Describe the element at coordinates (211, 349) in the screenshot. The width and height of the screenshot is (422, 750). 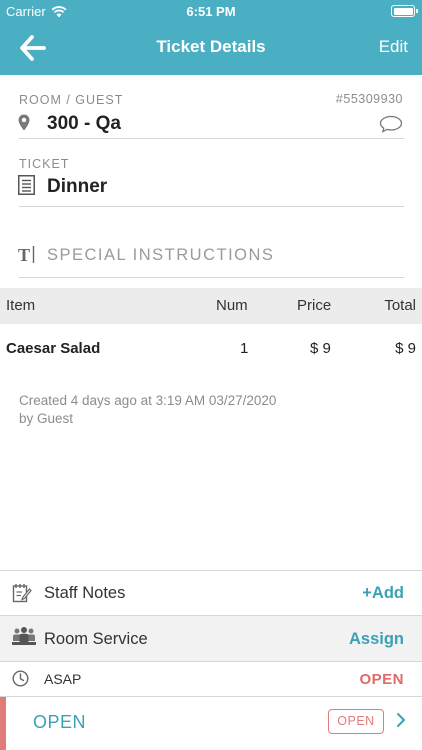
I see `table-row: Caesar Salad 1 $ 9 $ 9` at that location.